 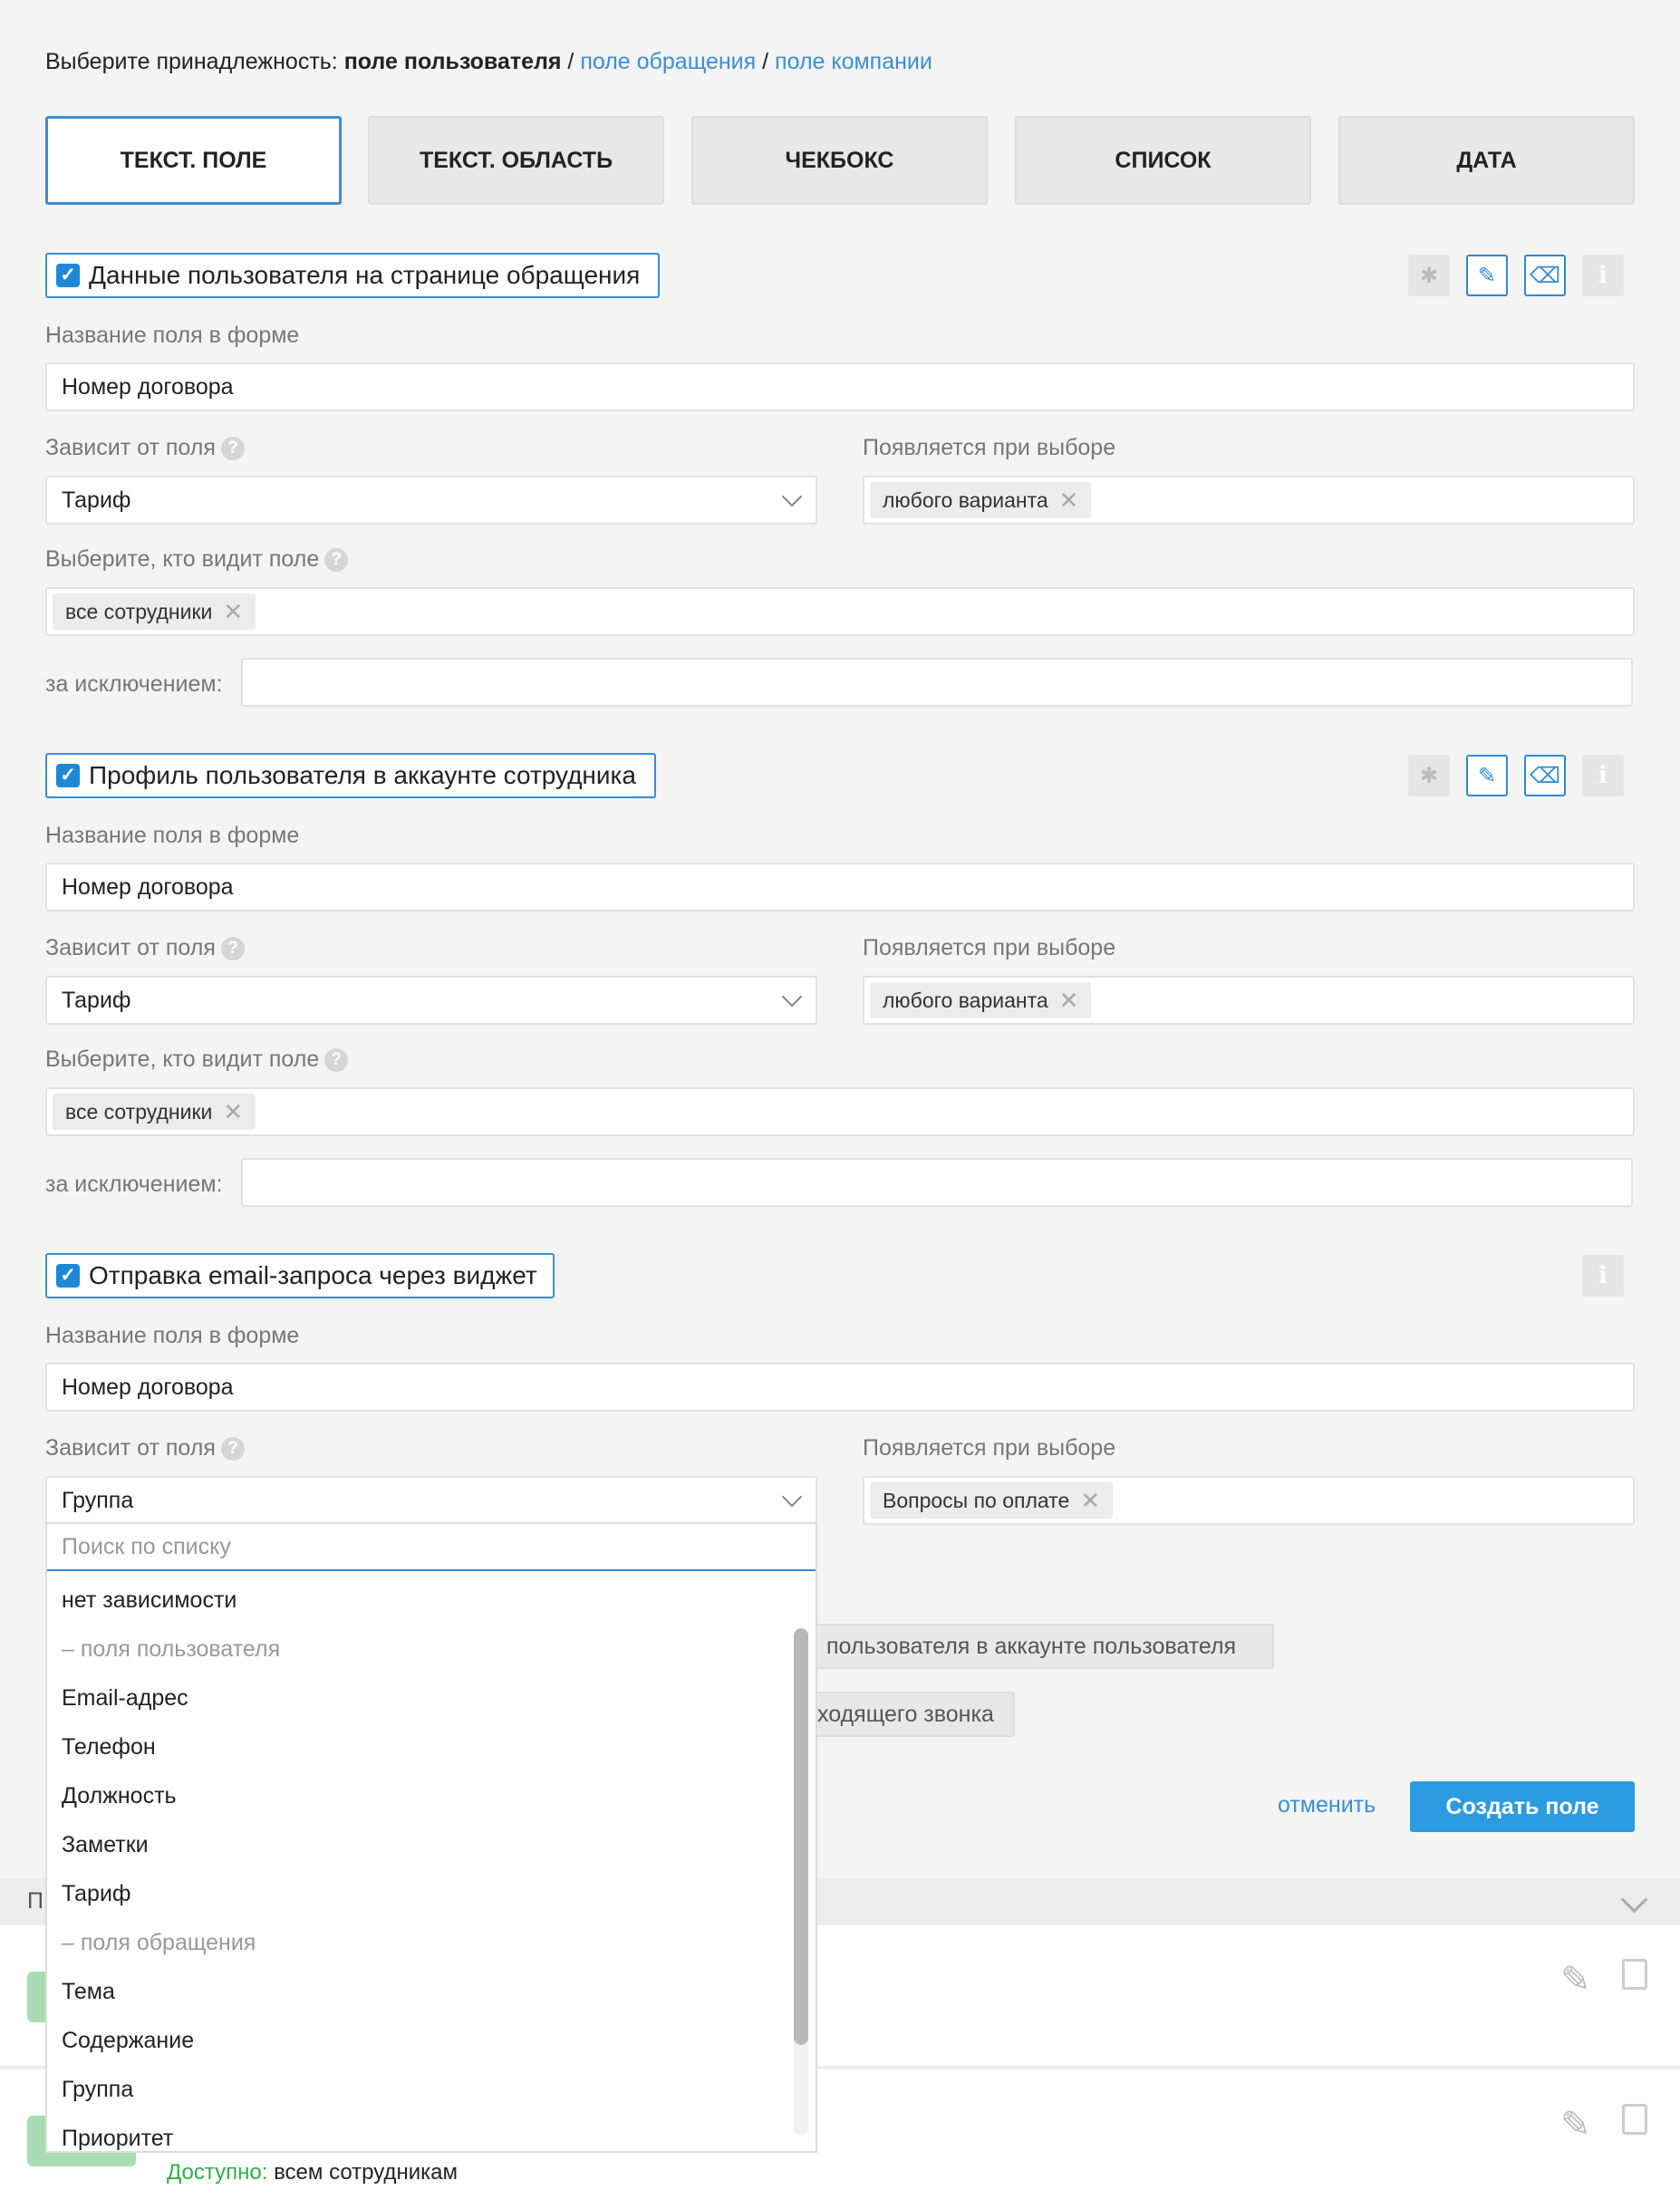 I want to click on checkbox-checked-icon: ✓, so click(x=68, y=275).